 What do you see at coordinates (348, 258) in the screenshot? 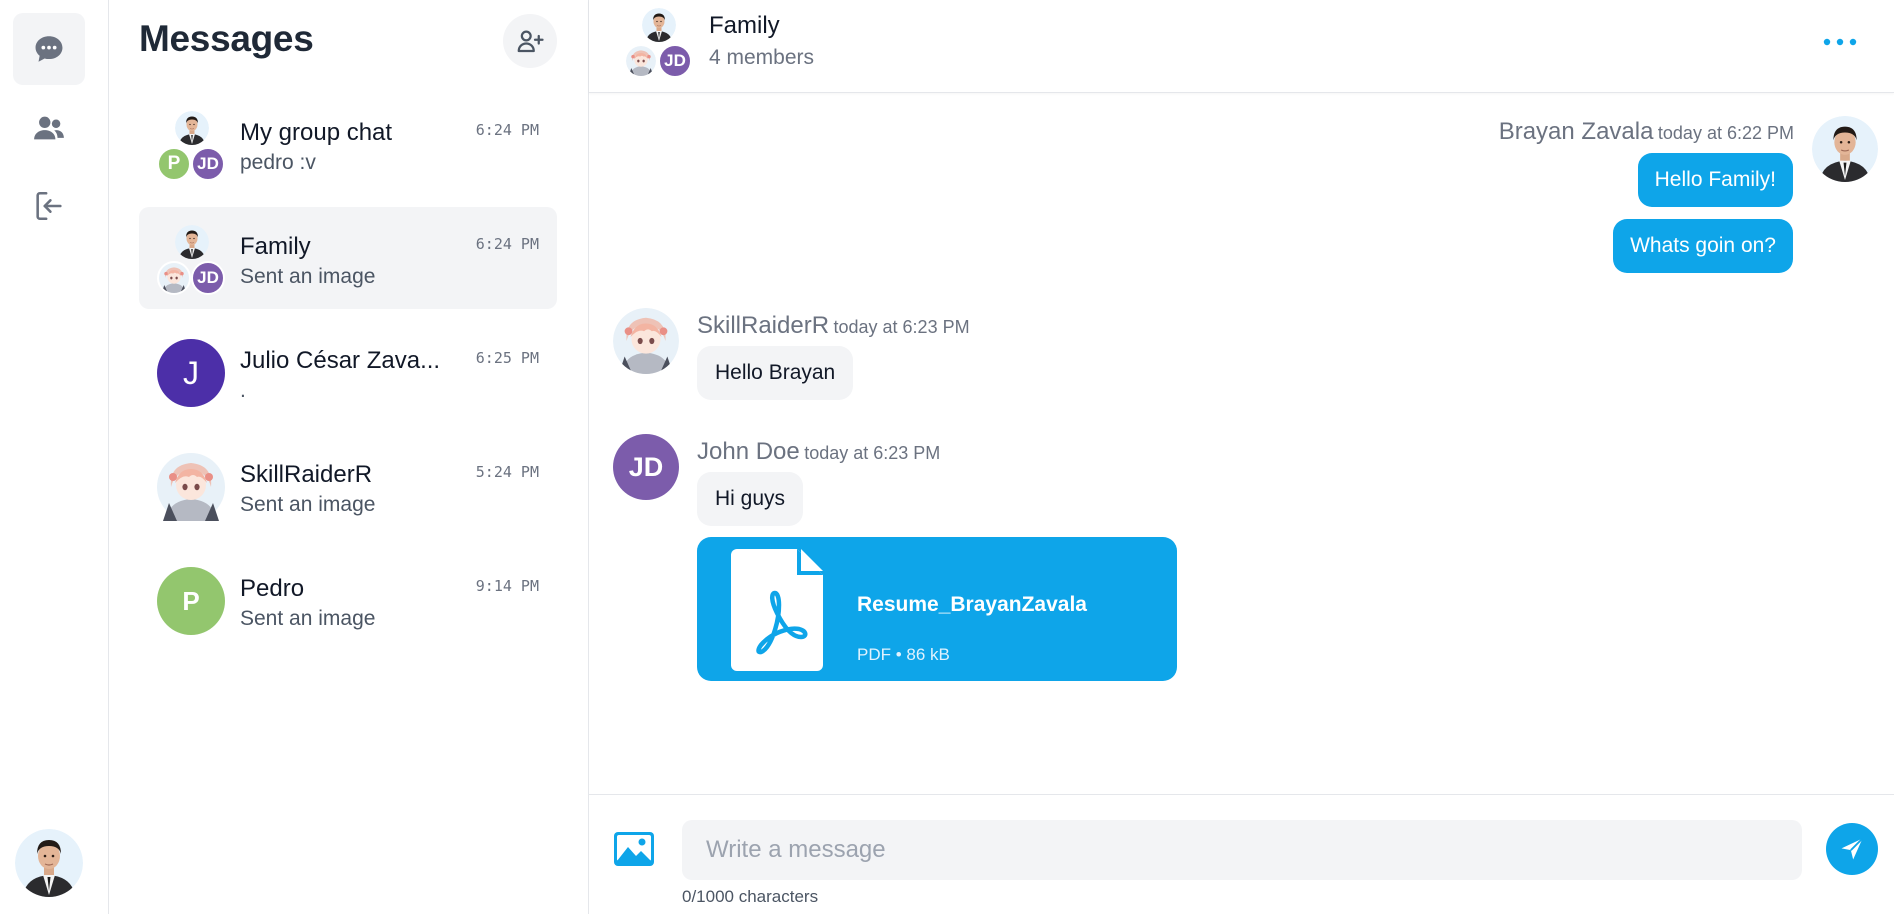
I see `conversation-item-active: JD Family Sent an image 6:24 PM` at bounding box center [348, 258].